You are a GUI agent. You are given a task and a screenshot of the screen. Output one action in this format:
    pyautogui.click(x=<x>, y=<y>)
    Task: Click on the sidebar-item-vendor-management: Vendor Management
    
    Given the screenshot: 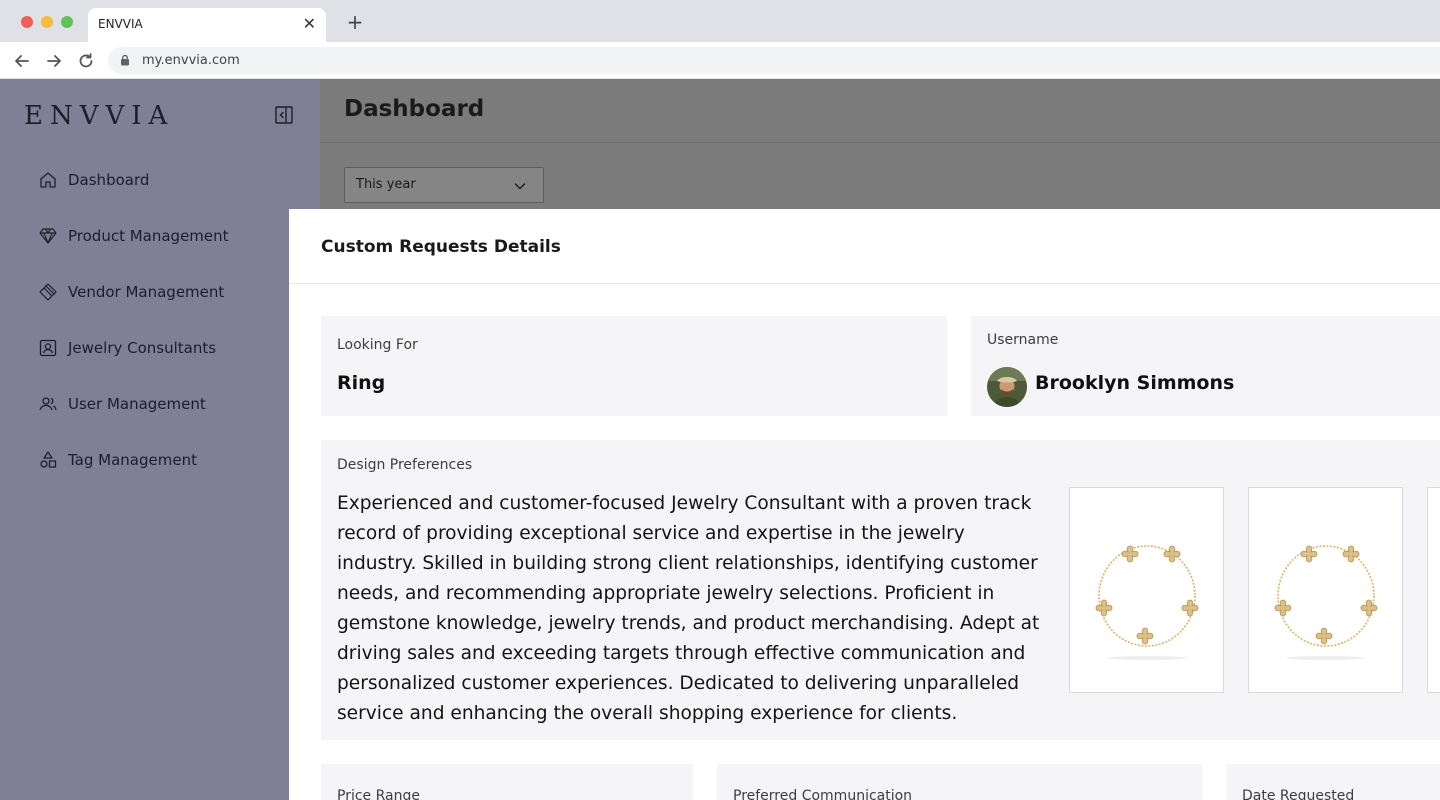 What is the action you would take?
    pyautogui.click(x=168, y=292)
    